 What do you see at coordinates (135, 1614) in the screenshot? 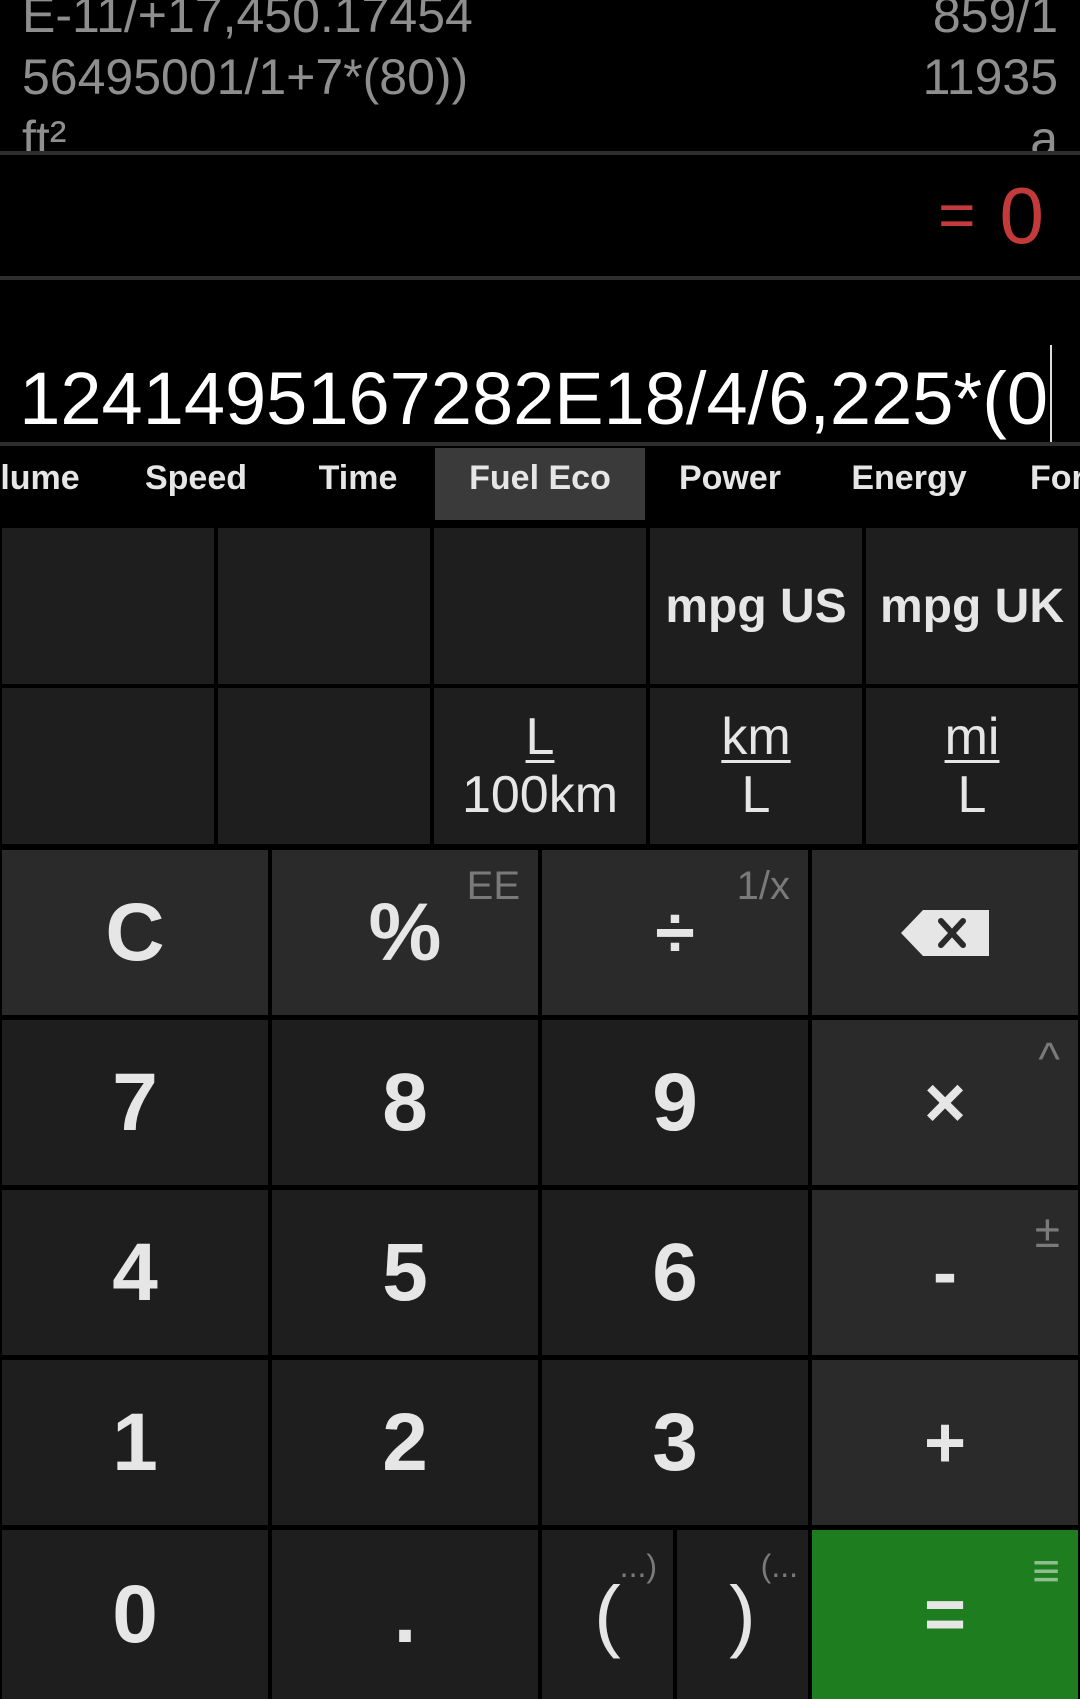
I see `digit-0-button: 0` at bounding box center [135, 1614].